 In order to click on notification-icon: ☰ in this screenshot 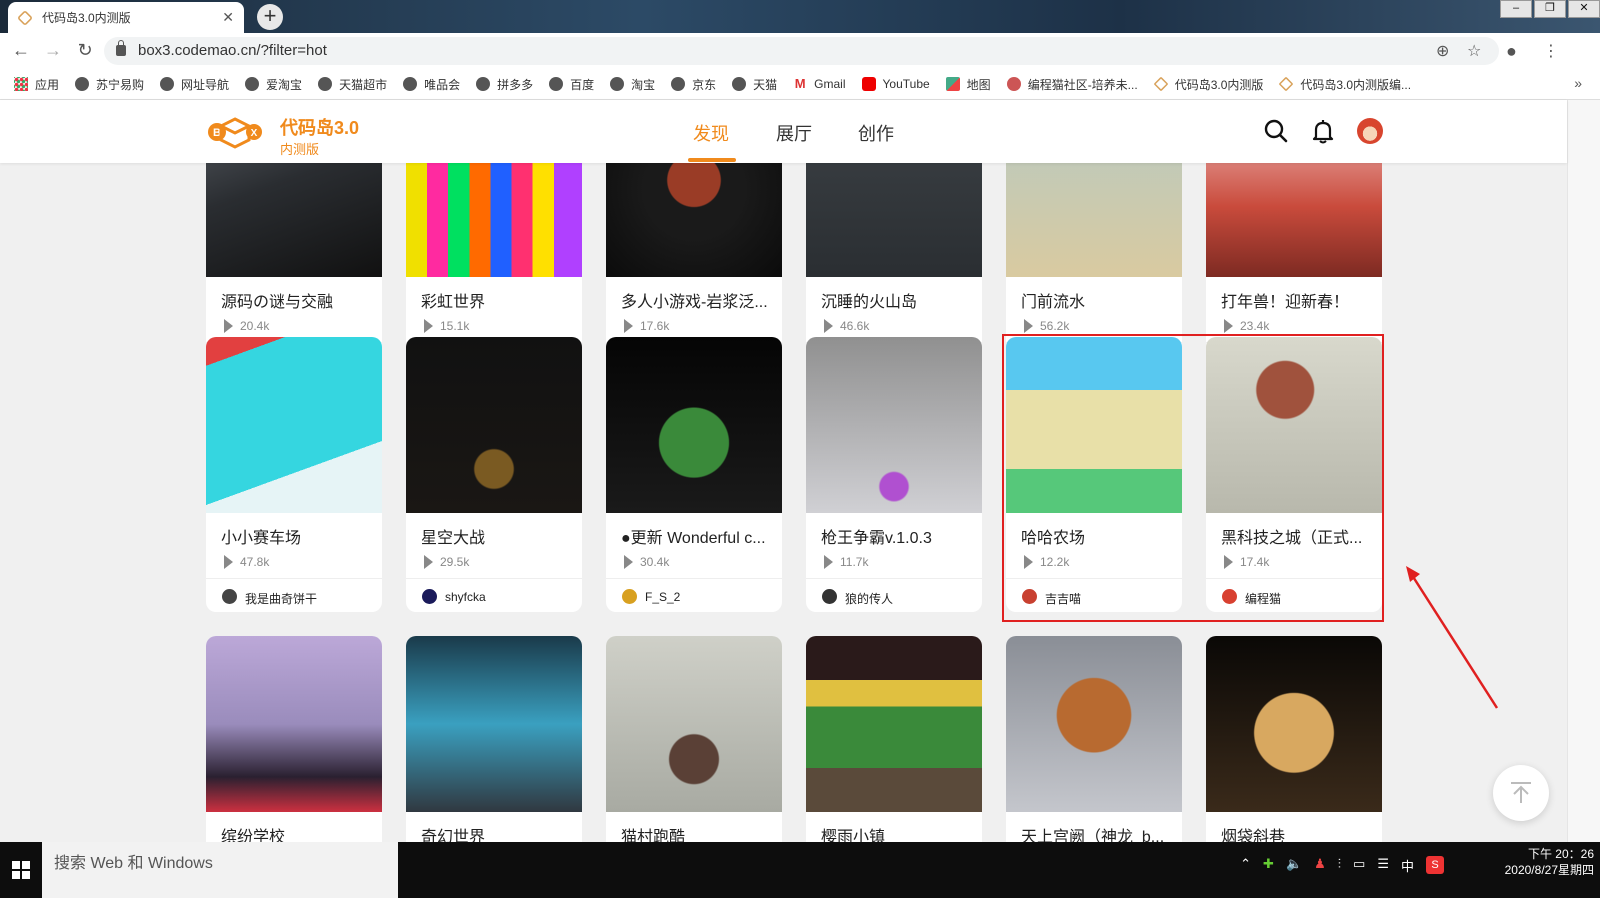, I will do `click(1383, 864)`.